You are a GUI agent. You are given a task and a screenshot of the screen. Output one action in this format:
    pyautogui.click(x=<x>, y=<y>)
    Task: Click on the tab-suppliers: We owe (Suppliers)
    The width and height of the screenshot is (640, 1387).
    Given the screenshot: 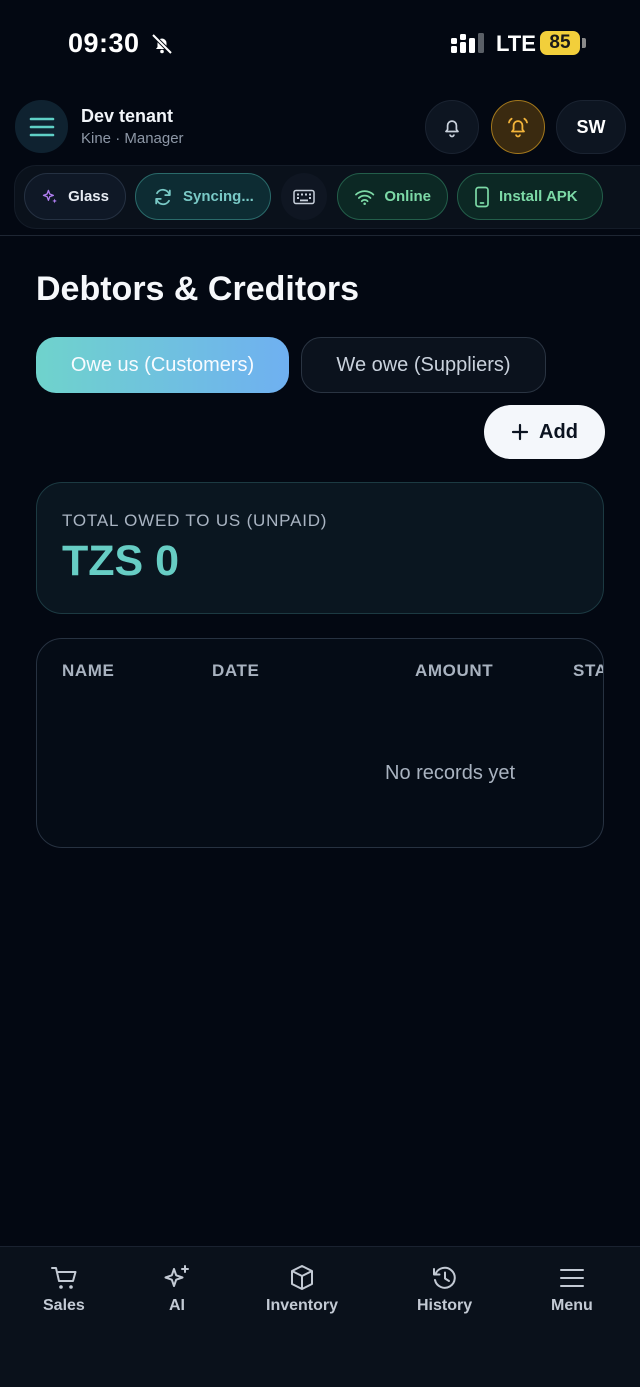 What is the action you would take?
    pyautogui.click(x=423, y=365)
    